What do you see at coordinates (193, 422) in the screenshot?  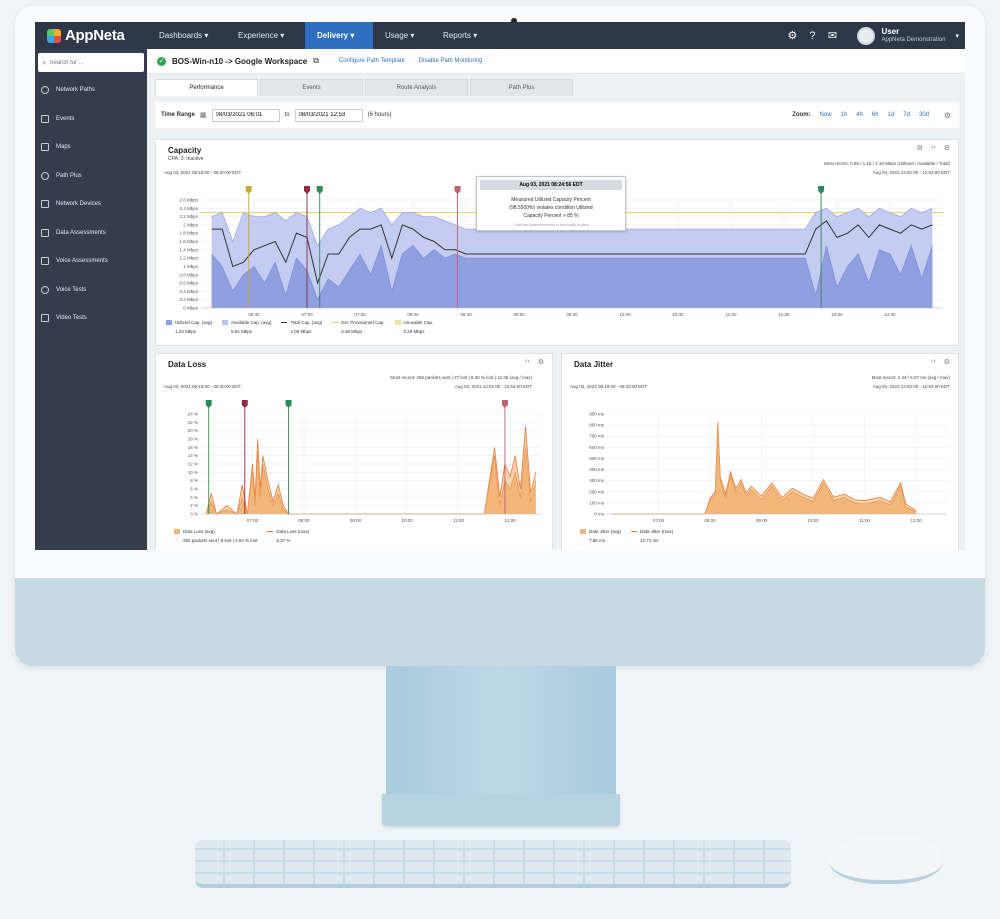 I see `y-tick-label: 22 %` at bounding box center [193, 422].